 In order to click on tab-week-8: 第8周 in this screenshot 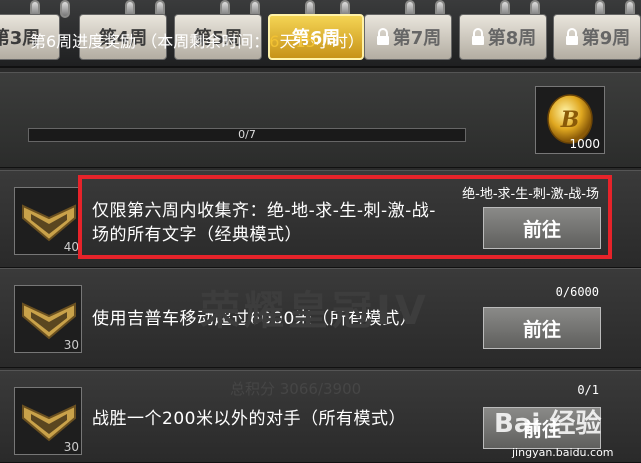, I will do `click(503, 37)`.